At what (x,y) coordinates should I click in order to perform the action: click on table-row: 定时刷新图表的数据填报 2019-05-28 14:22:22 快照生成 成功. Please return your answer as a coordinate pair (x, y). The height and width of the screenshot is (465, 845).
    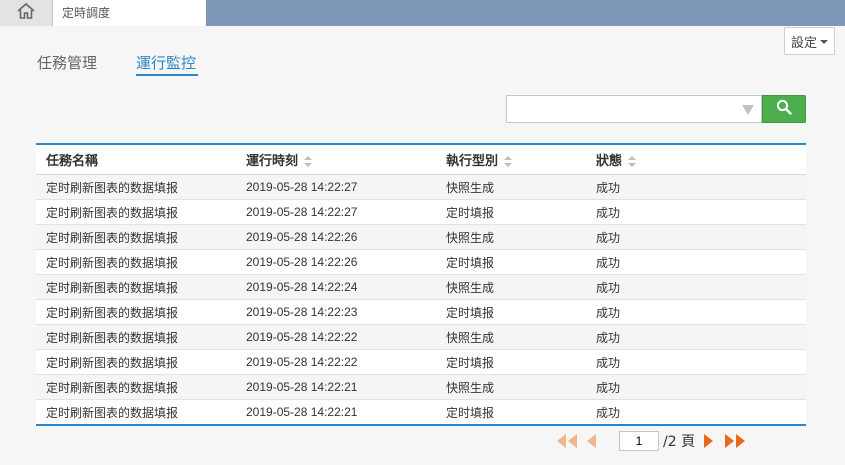
    Looking at the image, I should click on (421, 337).